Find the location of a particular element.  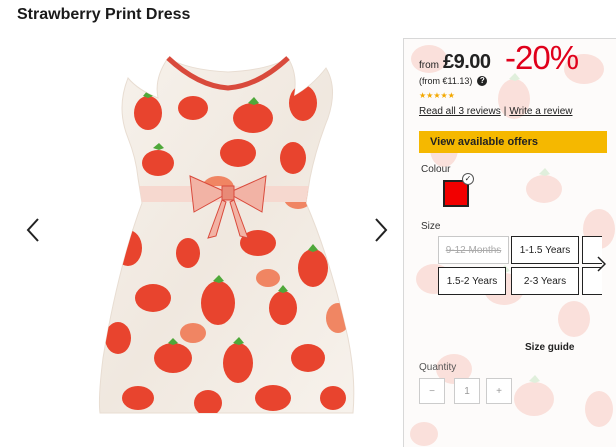

size-guide-link: Size guide is located at coordinates (549, 347).